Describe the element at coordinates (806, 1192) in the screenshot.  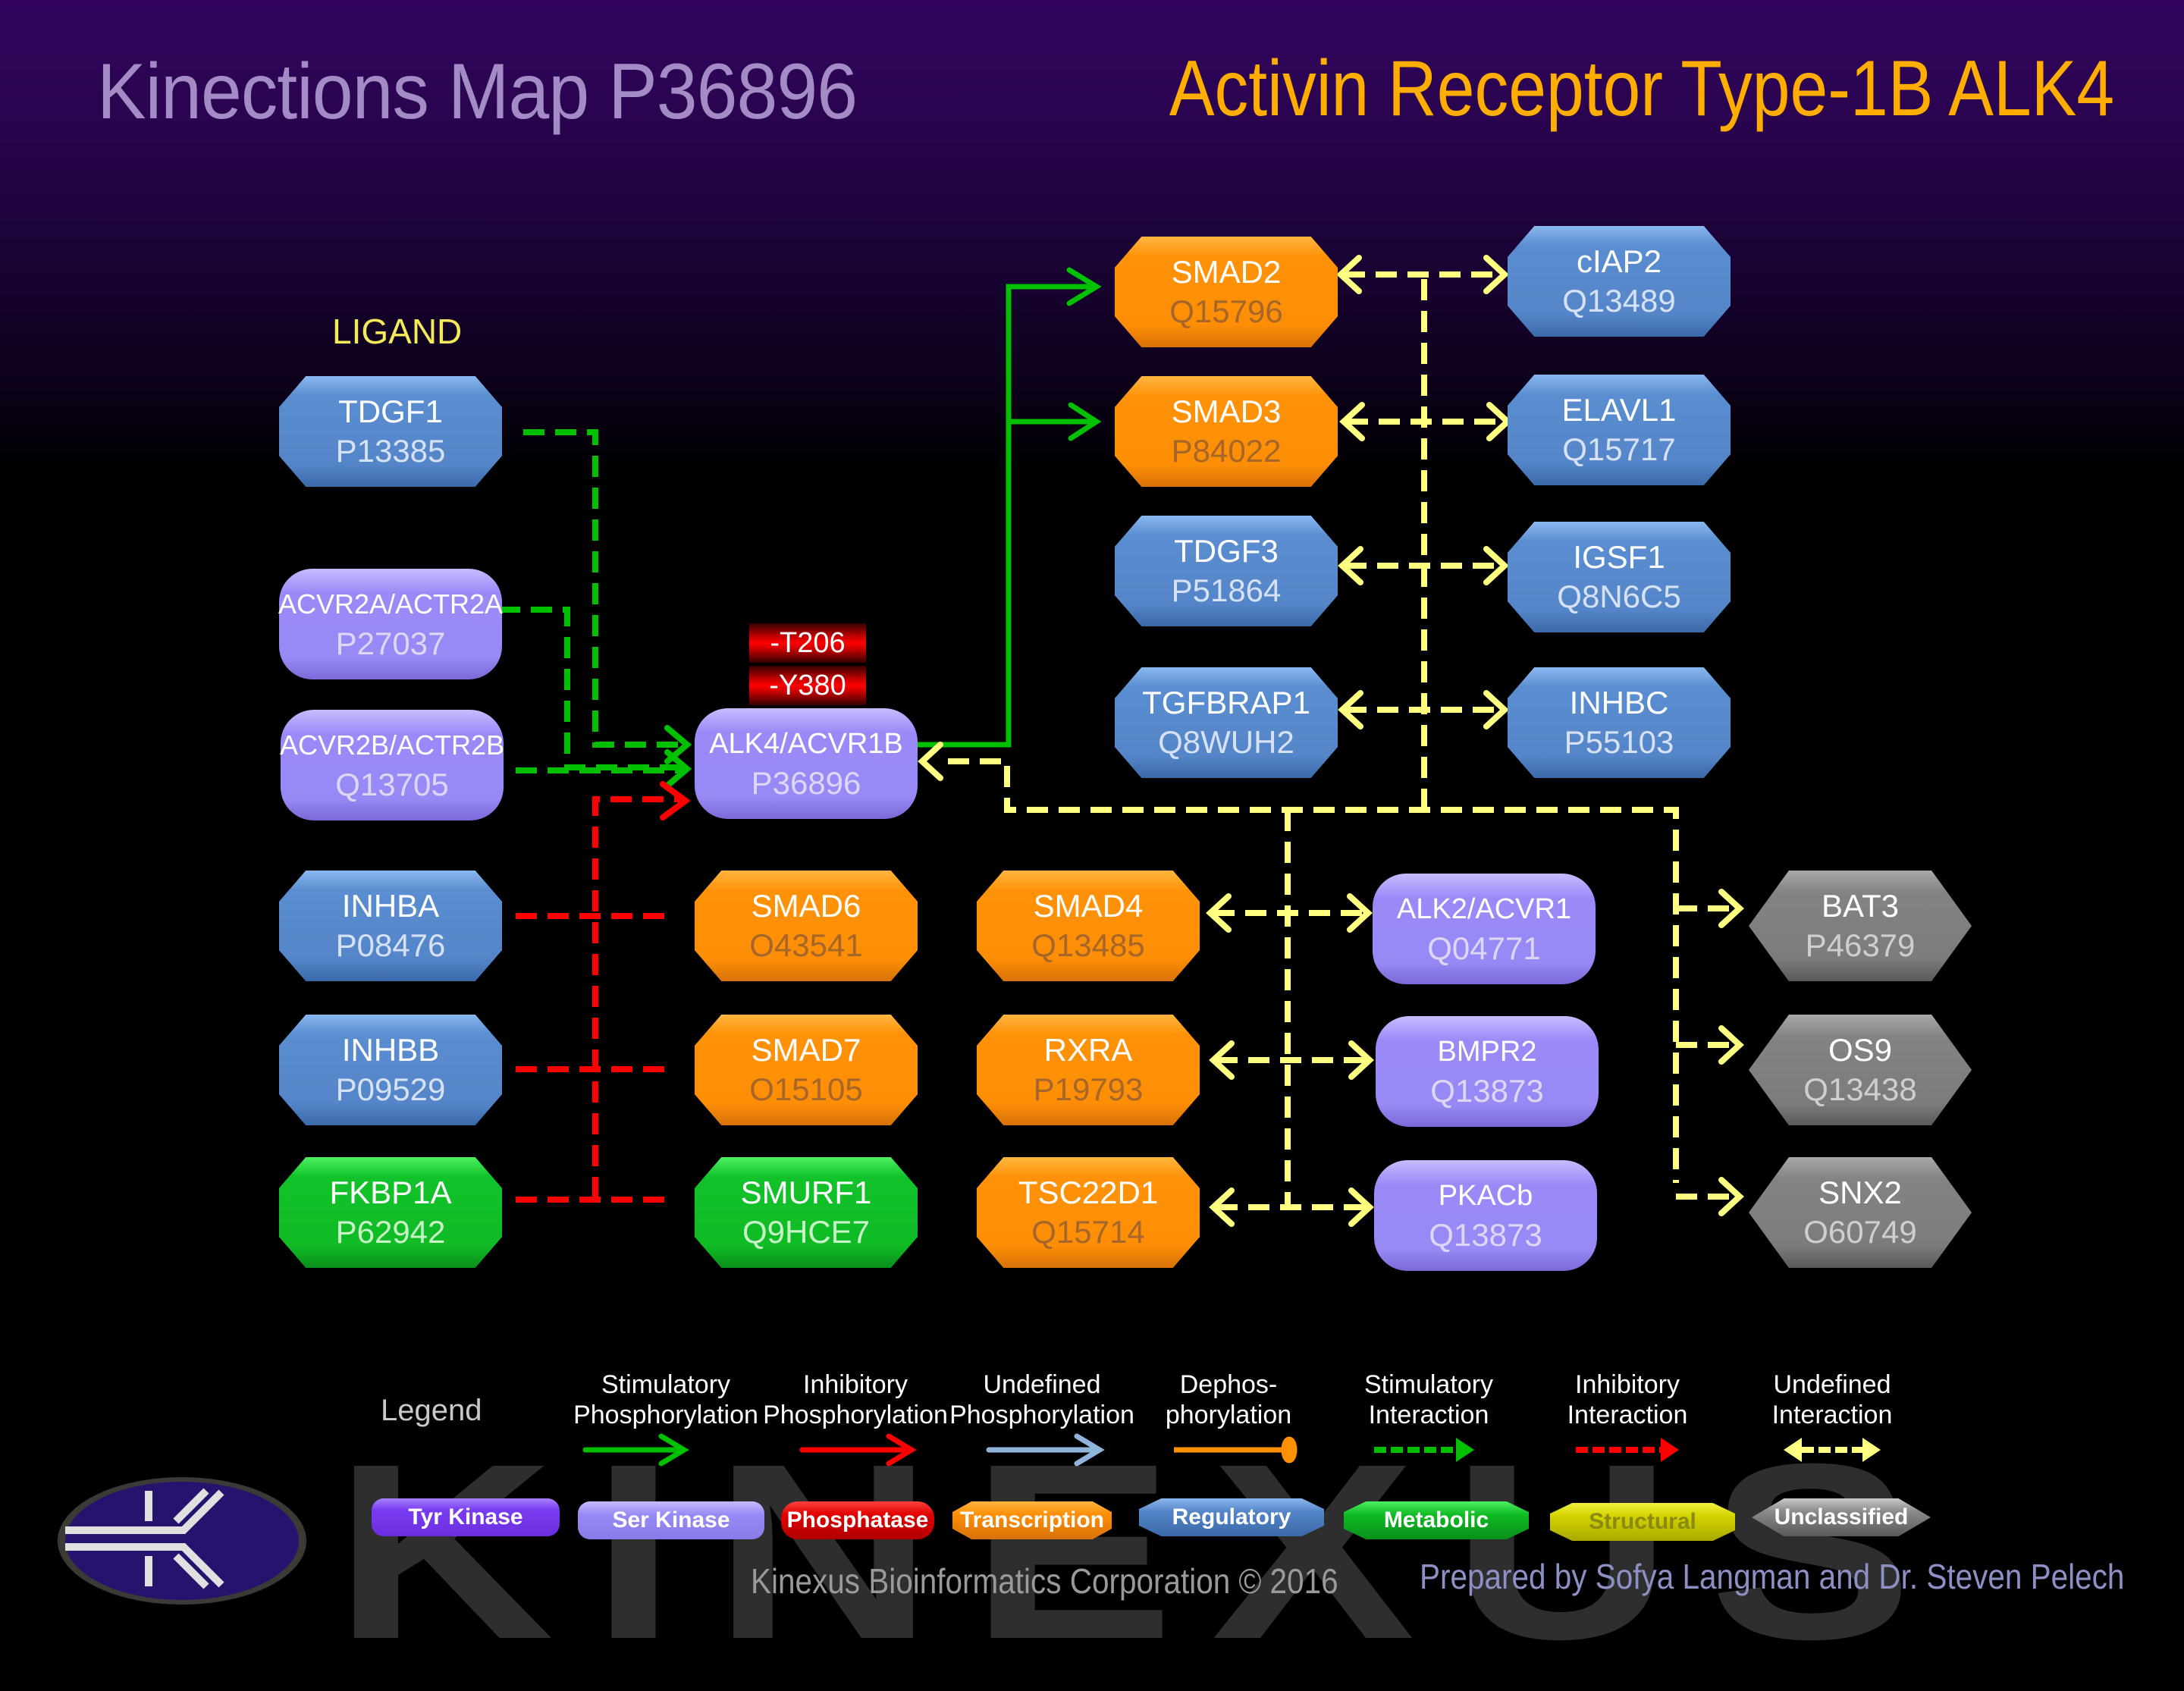
I see `node-name: SMURF1` at that location.